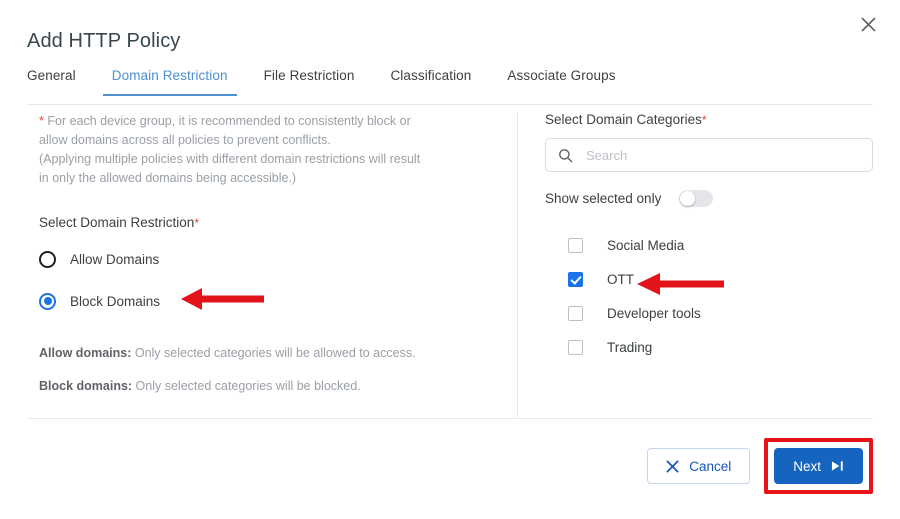 The image size is (900, 519). What do you see at coordinates (603, 198) in the screenshot?
I see `show-selected-only-label: Show selected only` at bounding box center [603, 198].